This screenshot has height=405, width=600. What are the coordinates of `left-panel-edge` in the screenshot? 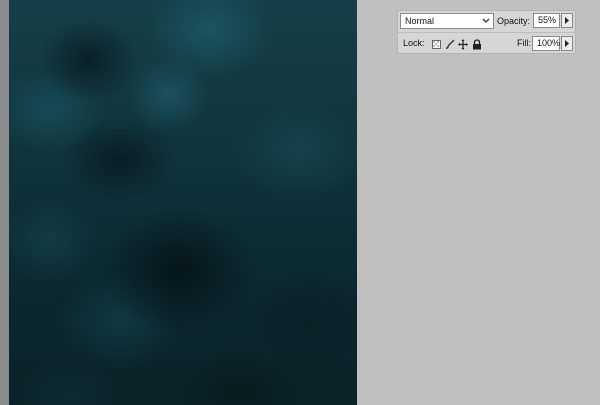 It's located at (4, 202).